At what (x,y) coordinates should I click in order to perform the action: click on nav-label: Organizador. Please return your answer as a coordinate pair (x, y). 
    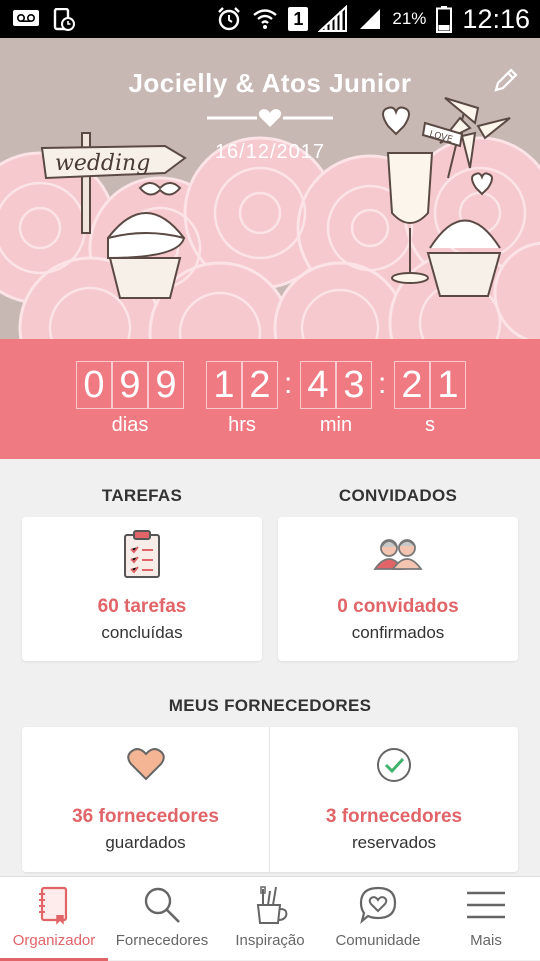
    Looking at the image, I should click on (54, 940).